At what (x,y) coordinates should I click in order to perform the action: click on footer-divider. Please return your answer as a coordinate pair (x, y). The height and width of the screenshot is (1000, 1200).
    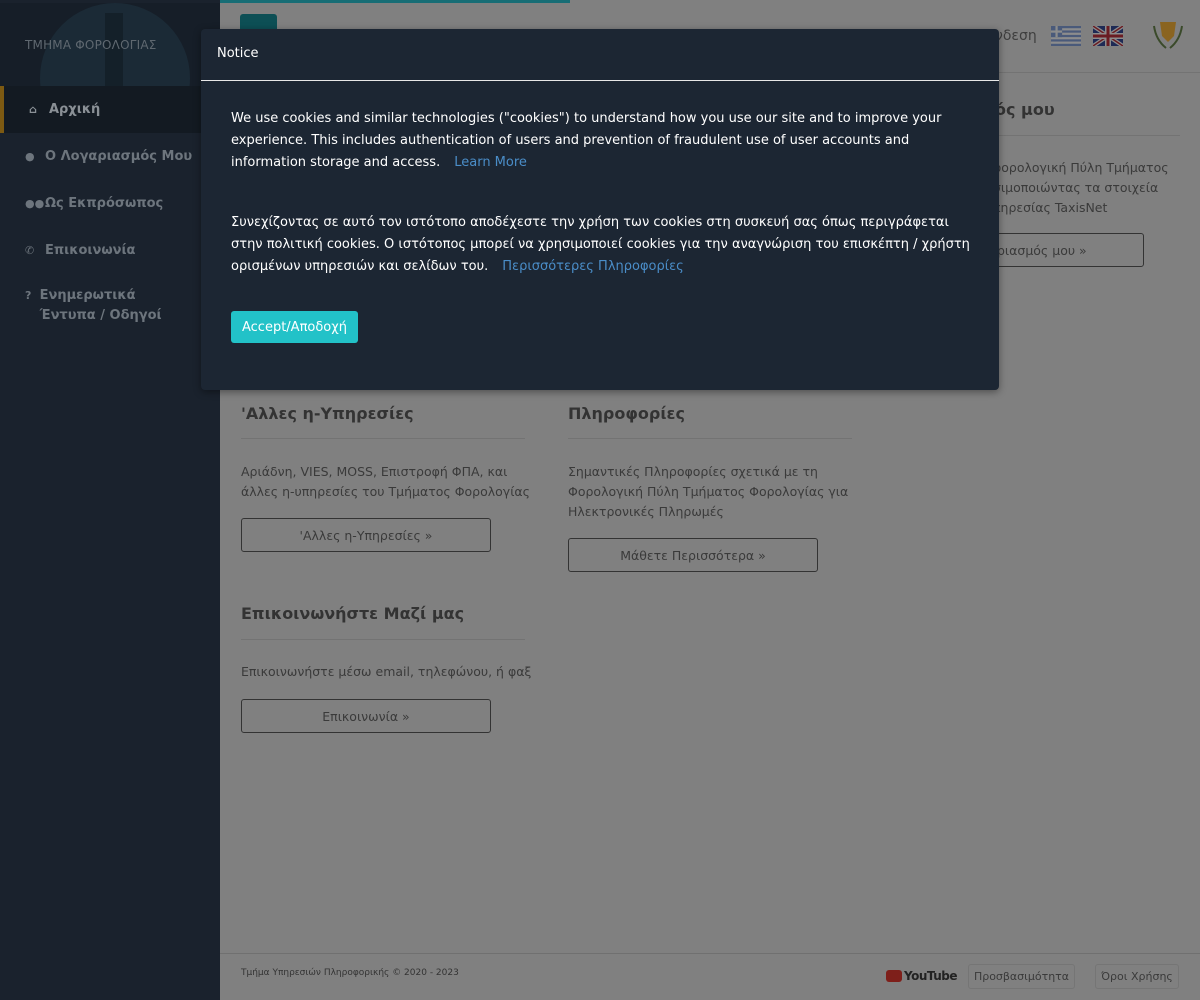
    Looking at the image, I should click on (710, 953).